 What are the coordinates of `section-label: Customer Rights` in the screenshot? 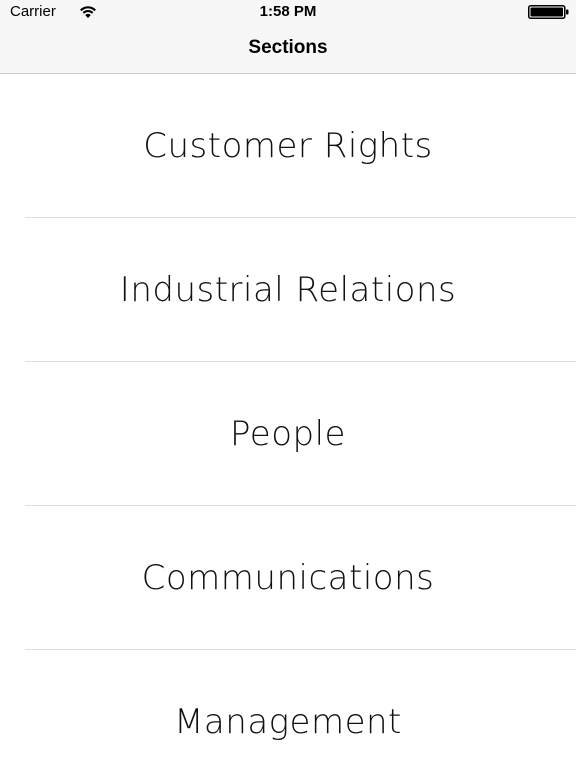 It's located at (288, 146).